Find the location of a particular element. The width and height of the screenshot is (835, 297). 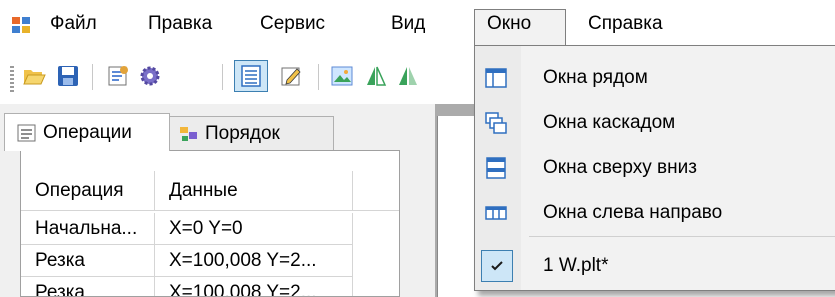

menu-service: Сервис is located at coordinates (292, 24).